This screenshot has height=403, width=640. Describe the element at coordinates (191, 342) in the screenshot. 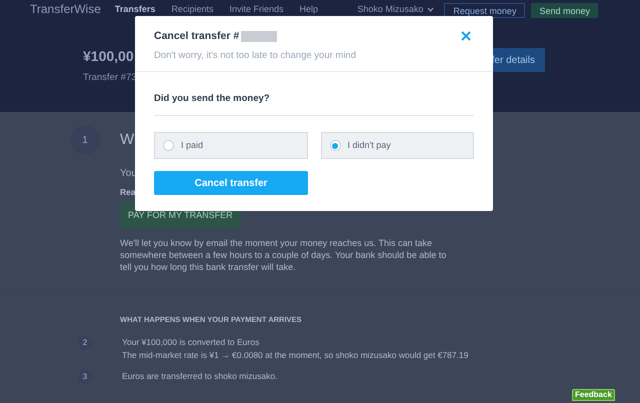

I see `step-text: Your ¥100,000 is converted to Euros` at that location.